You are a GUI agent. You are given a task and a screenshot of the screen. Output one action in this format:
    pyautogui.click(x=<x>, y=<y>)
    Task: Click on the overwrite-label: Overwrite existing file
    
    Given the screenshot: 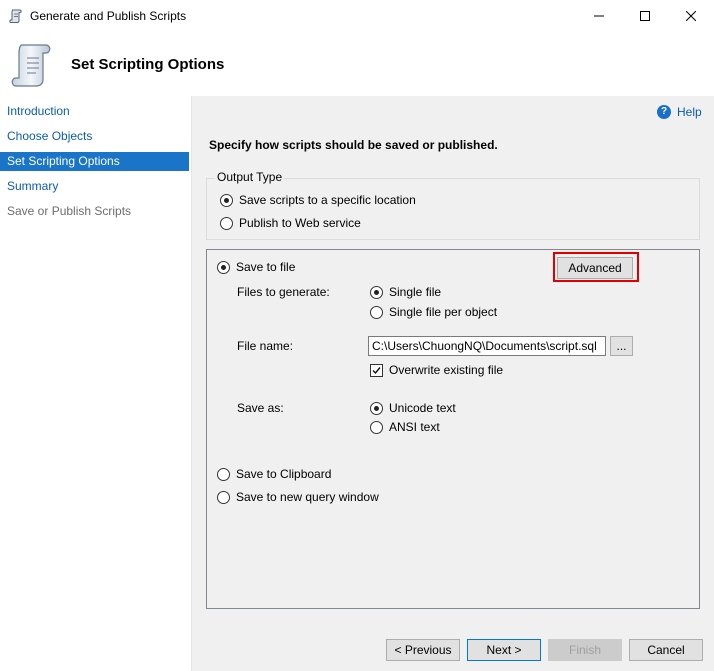 What is the action you would take?
    pyautogui.click(x=446, y=370)
    